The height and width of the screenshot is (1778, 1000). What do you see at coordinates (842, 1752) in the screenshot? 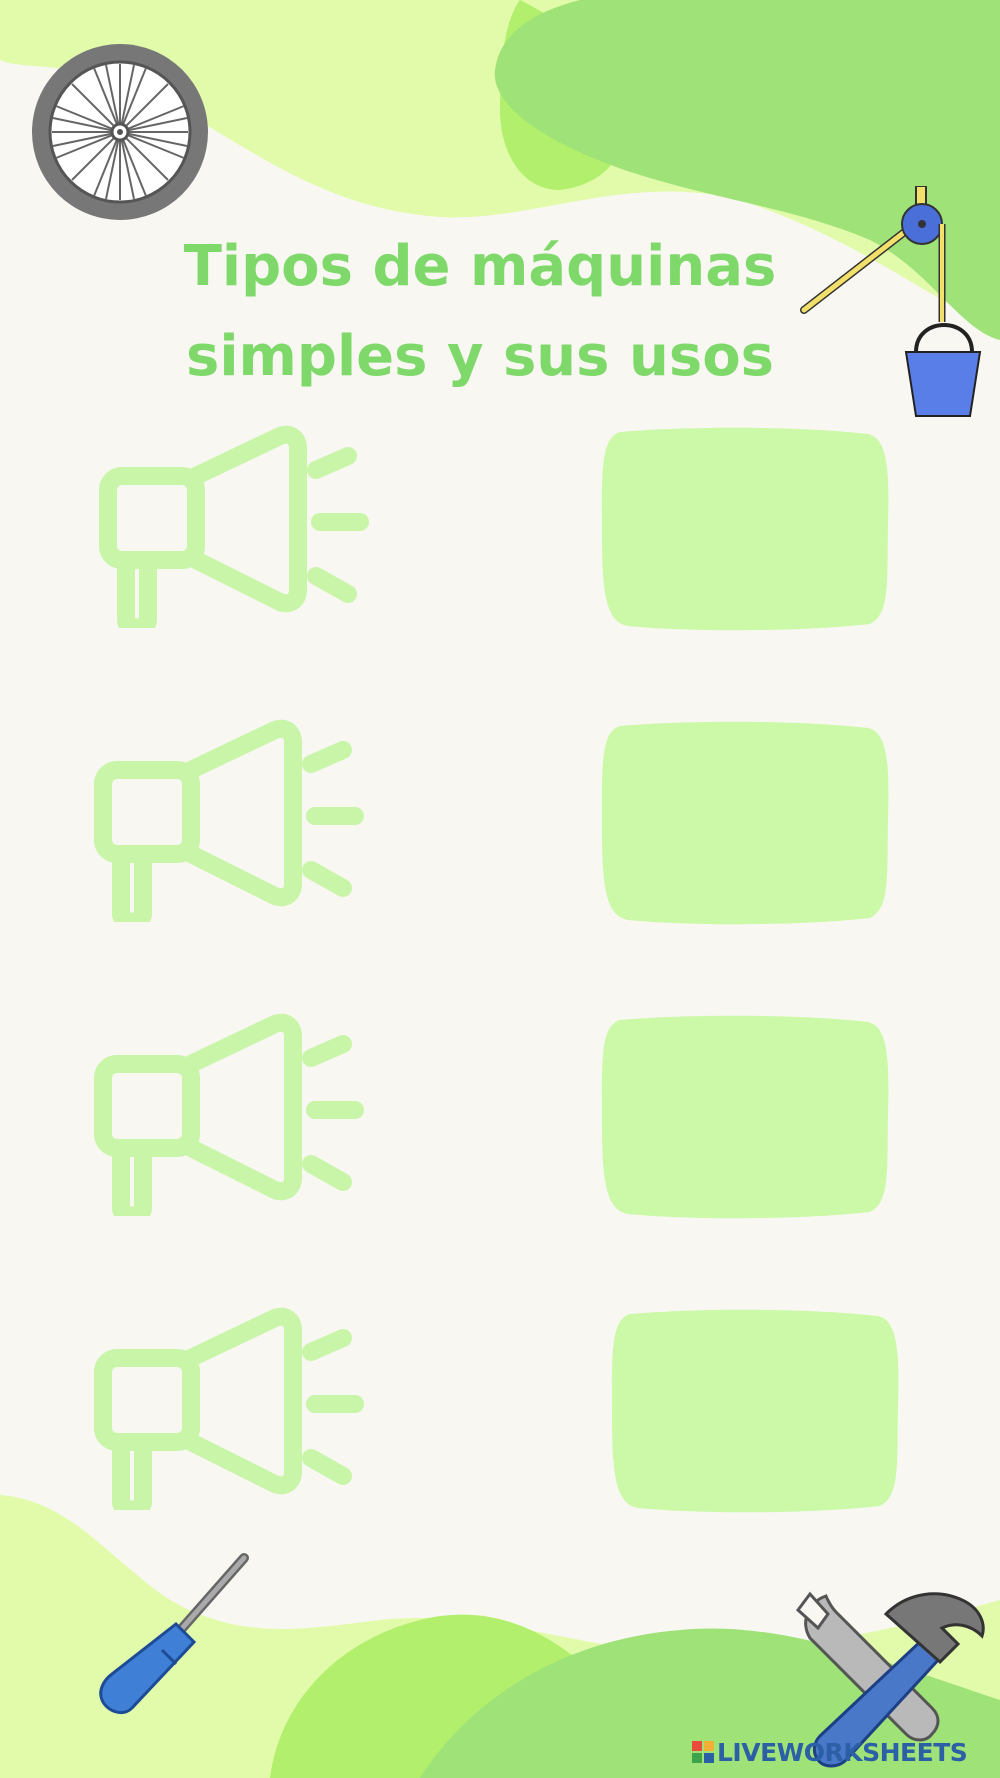
I see `brand-name: LIVEWORKSHEETS` at bounding box center [842, 1752].